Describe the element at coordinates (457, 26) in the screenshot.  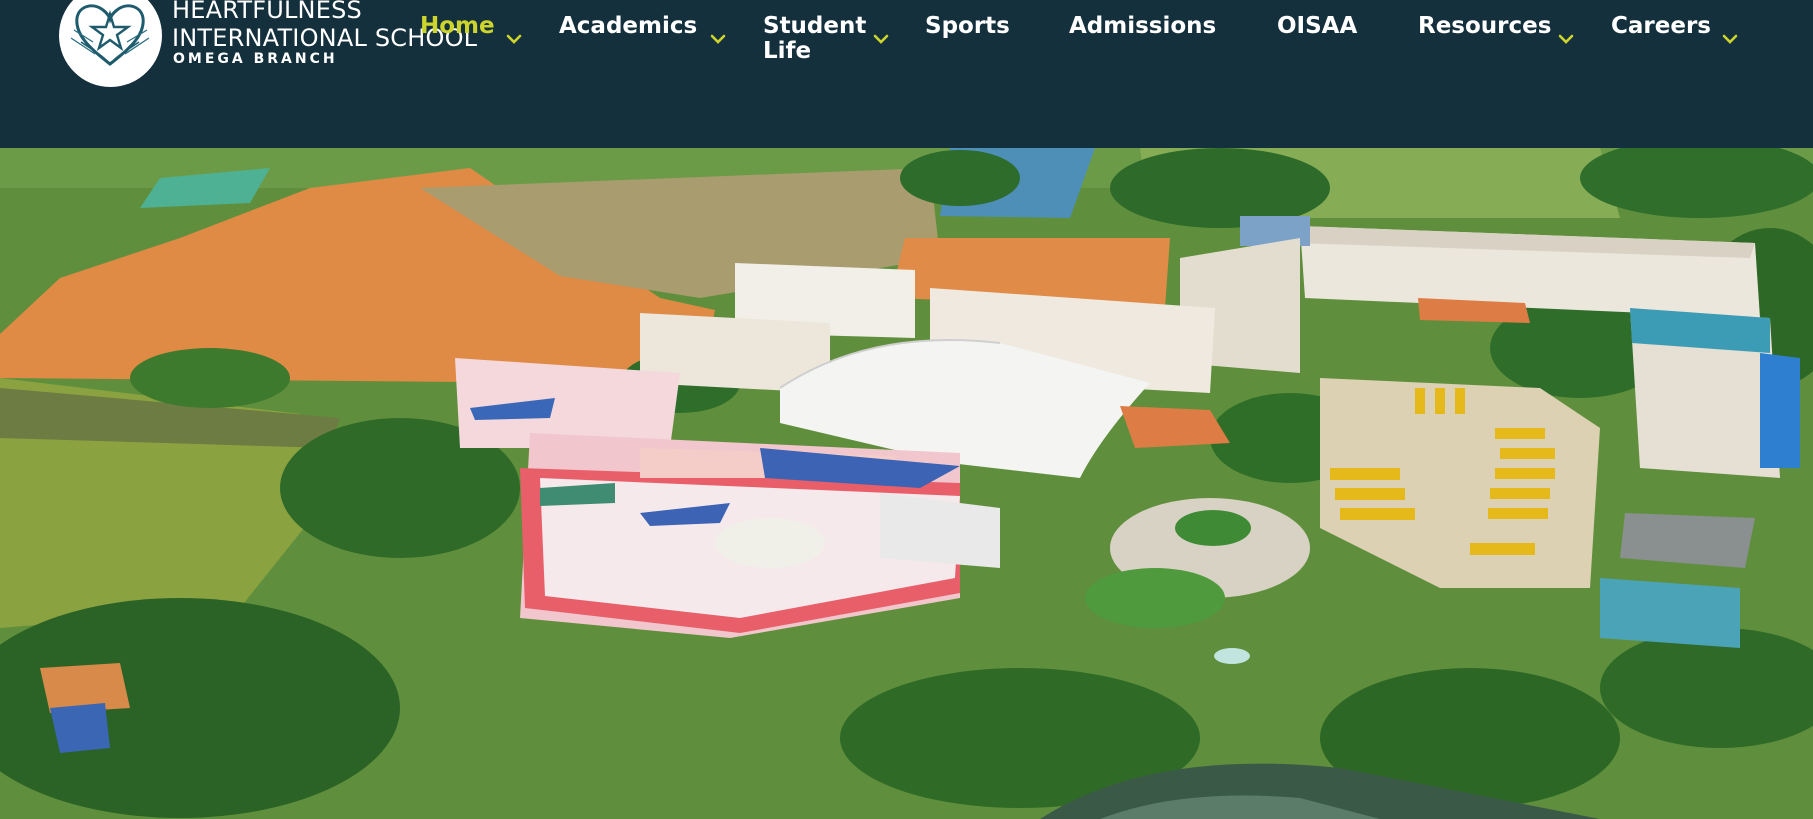
I see `nav-label-home: Home` at that location.